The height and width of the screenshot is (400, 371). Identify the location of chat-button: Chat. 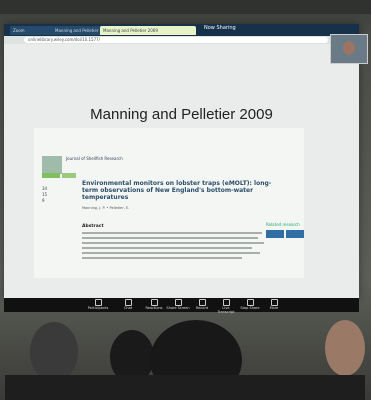
(128, 304).